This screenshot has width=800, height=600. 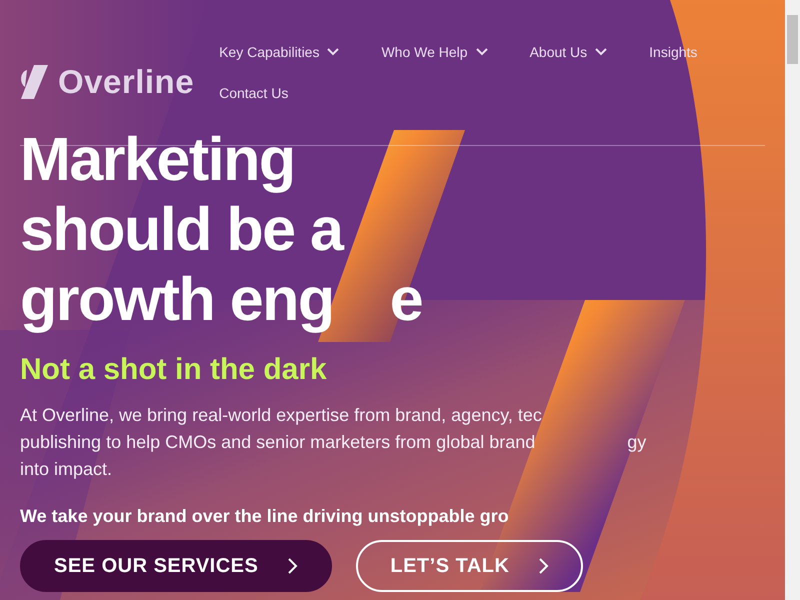 What do you see at coordinates (253, 92) in the screenshot?
I see `nav-link: Contact Us` at bounding box center [253, 92].